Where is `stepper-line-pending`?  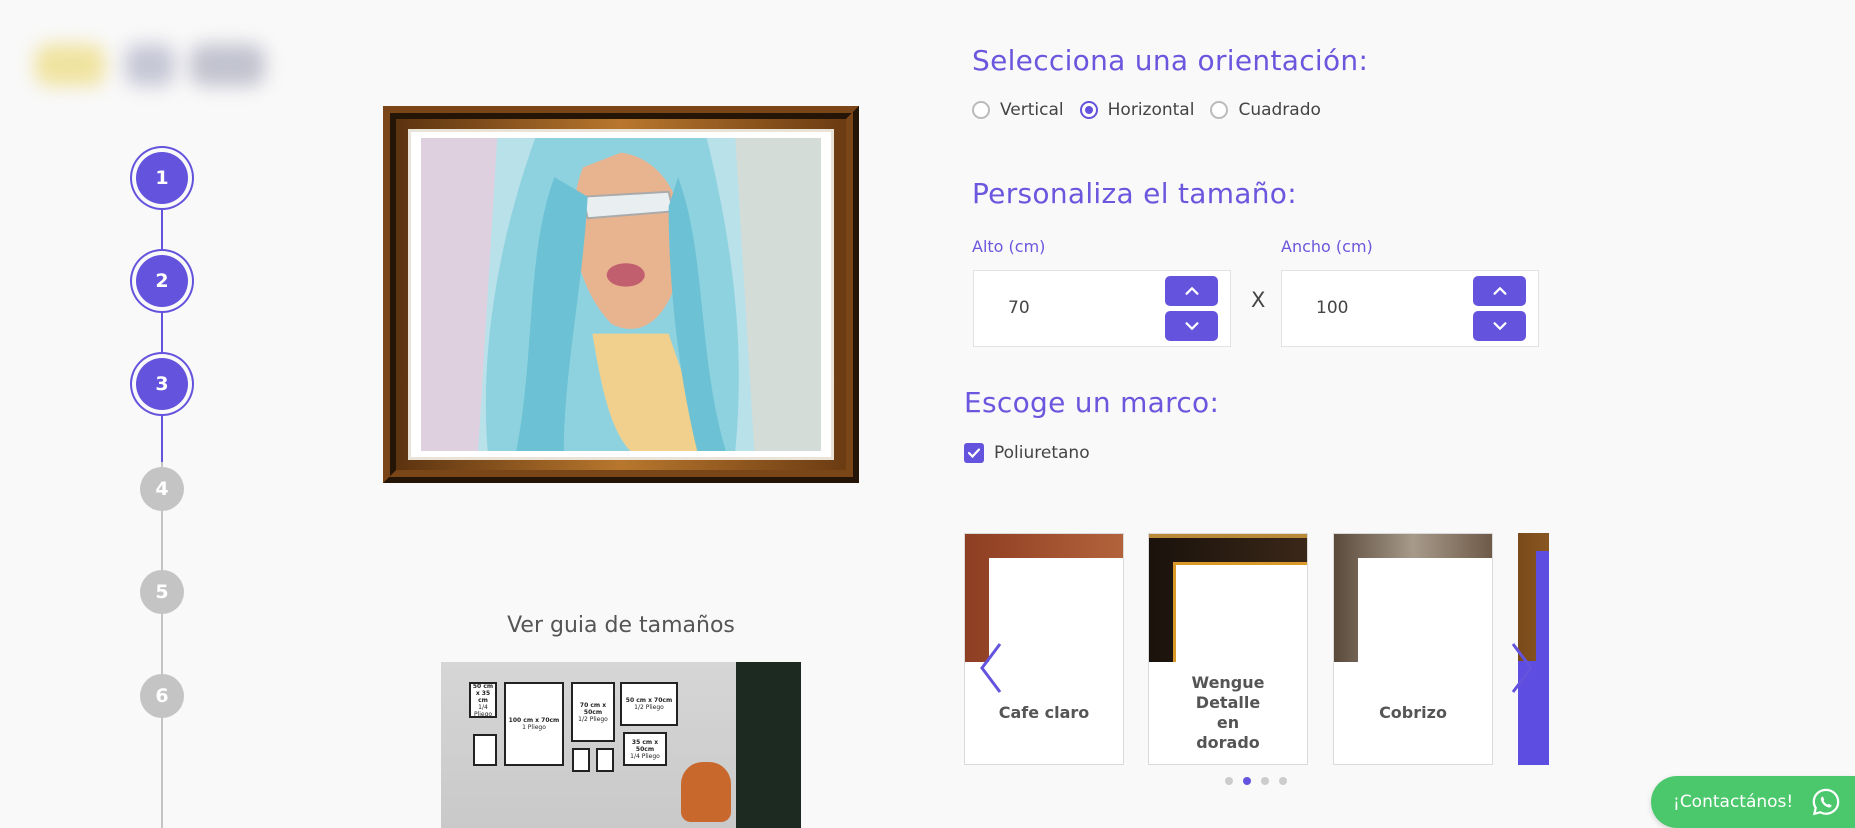 stepper-line-pending is located at coordinates (162, 645).